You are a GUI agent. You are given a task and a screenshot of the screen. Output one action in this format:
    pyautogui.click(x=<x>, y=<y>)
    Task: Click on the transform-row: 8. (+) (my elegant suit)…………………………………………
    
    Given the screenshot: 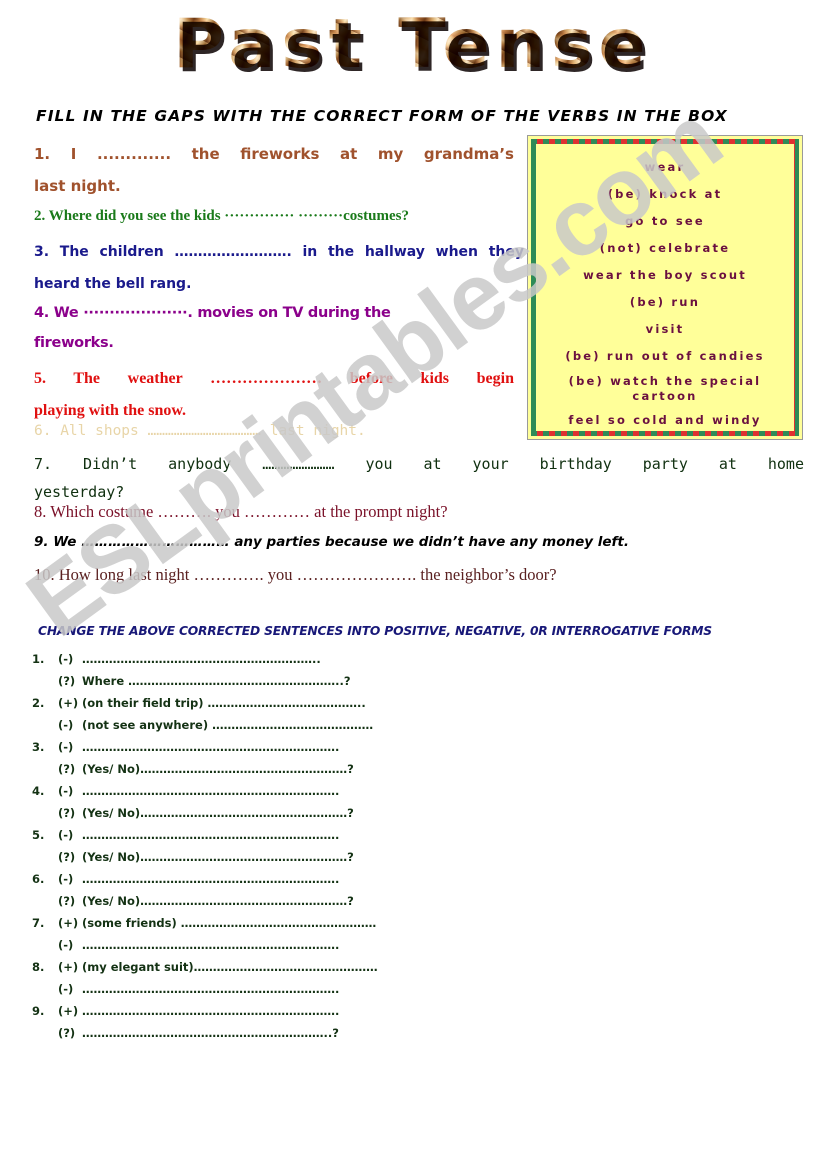 What is the action you would take?
    pyautogui.click(x=267, y=971)
    